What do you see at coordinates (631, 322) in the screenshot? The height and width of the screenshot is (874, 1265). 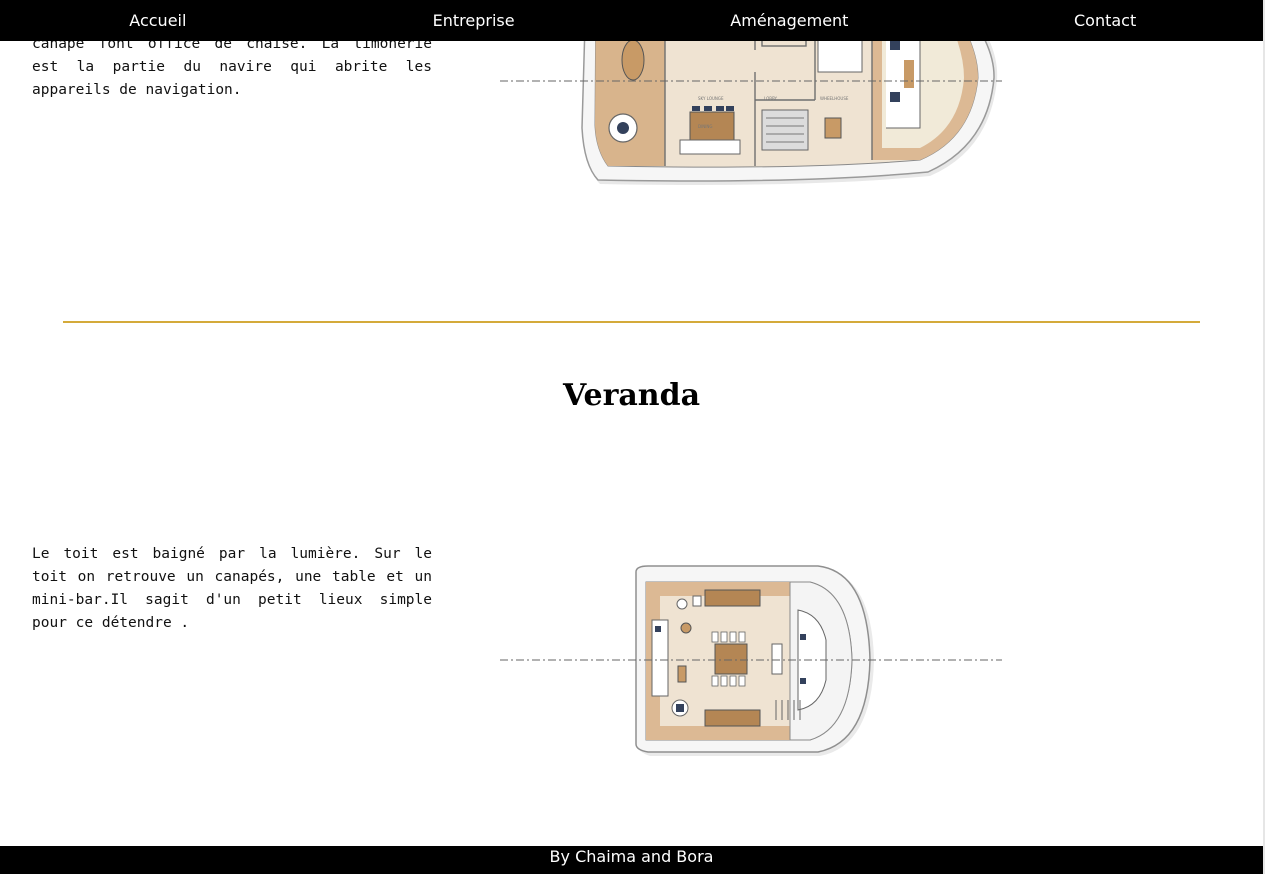 I see `section-divider` at bounding box center [631, 322].